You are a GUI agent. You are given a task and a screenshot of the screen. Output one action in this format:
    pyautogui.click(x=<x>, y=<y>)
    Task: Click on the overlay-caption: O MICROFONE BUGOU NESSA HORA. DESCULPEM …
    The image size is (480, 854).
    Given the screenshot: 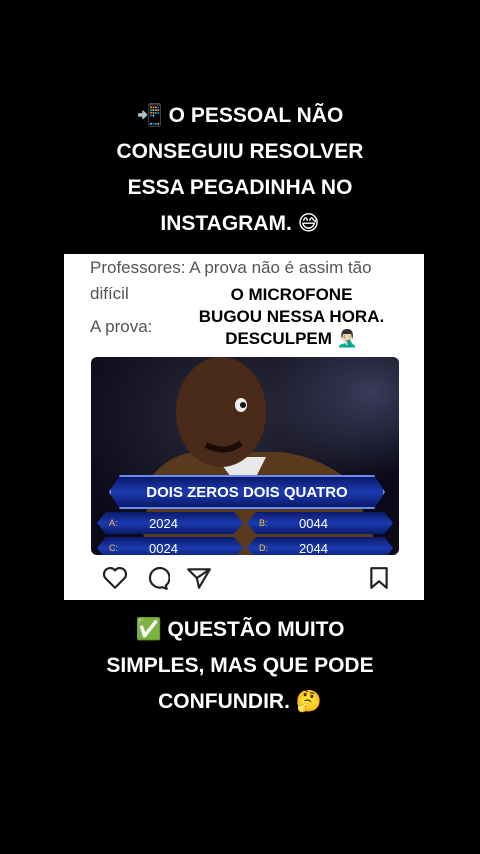 What is the action you would take?
    pyautogui.click(x=291, y=316)
    